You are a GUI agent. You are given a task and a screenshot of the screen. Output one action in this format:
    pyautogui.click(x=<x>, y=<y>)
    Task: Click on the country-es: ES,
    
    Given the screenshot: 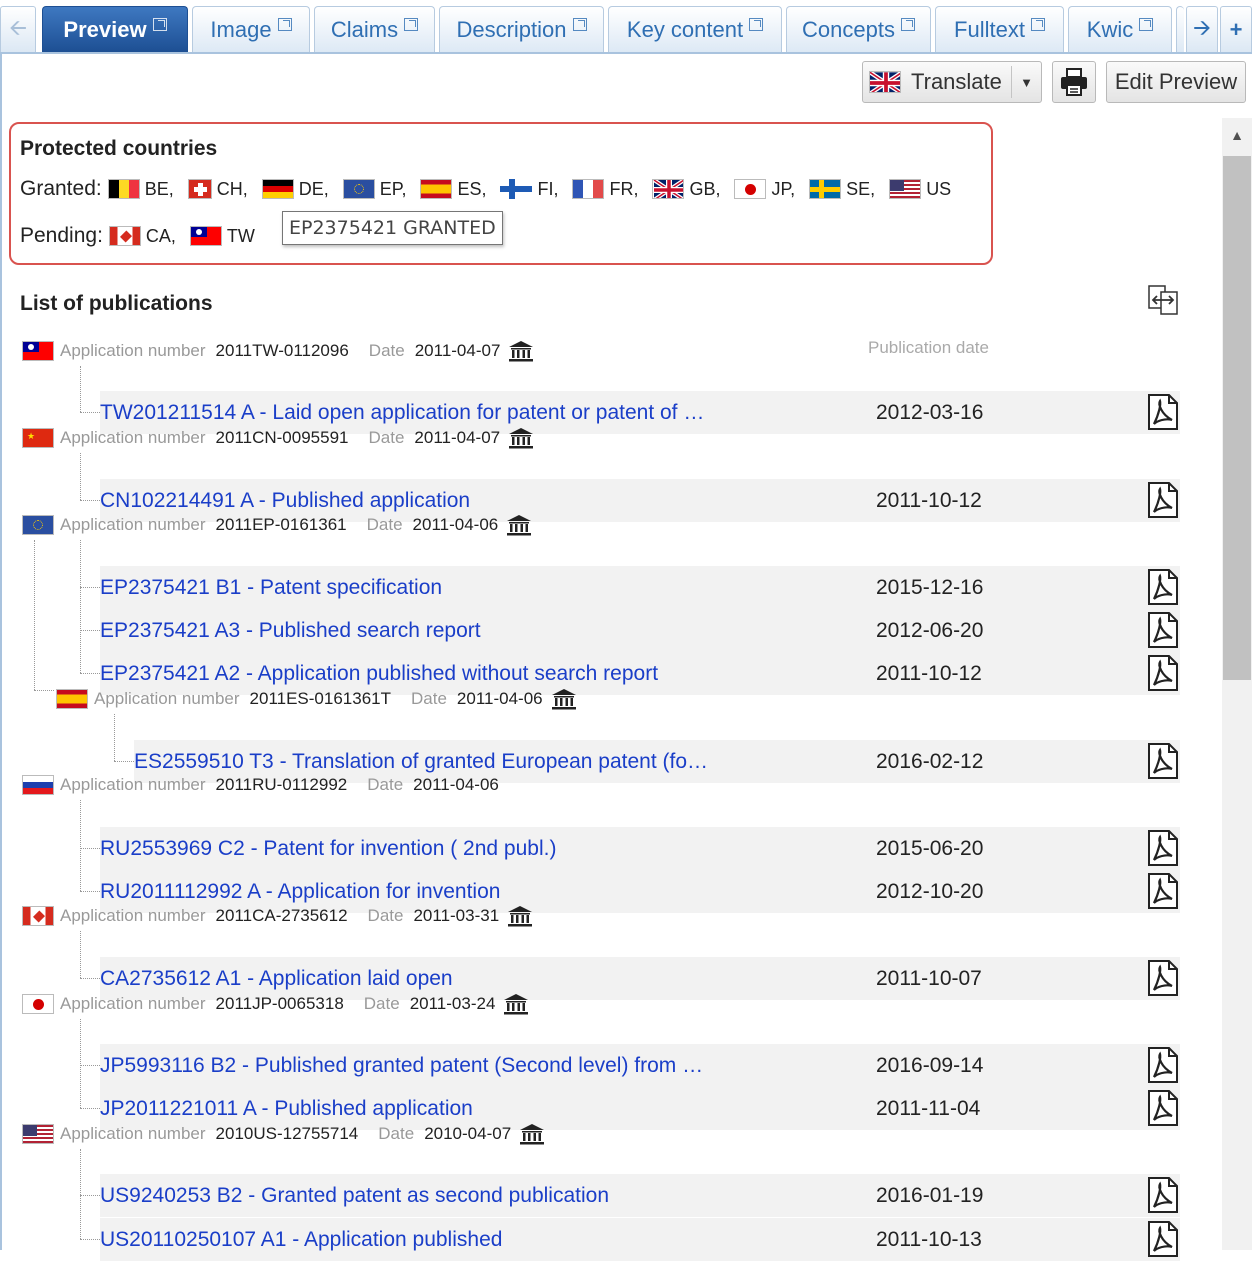 What is the action you would take?
    pyautogui.click(x=453, y=189)
    